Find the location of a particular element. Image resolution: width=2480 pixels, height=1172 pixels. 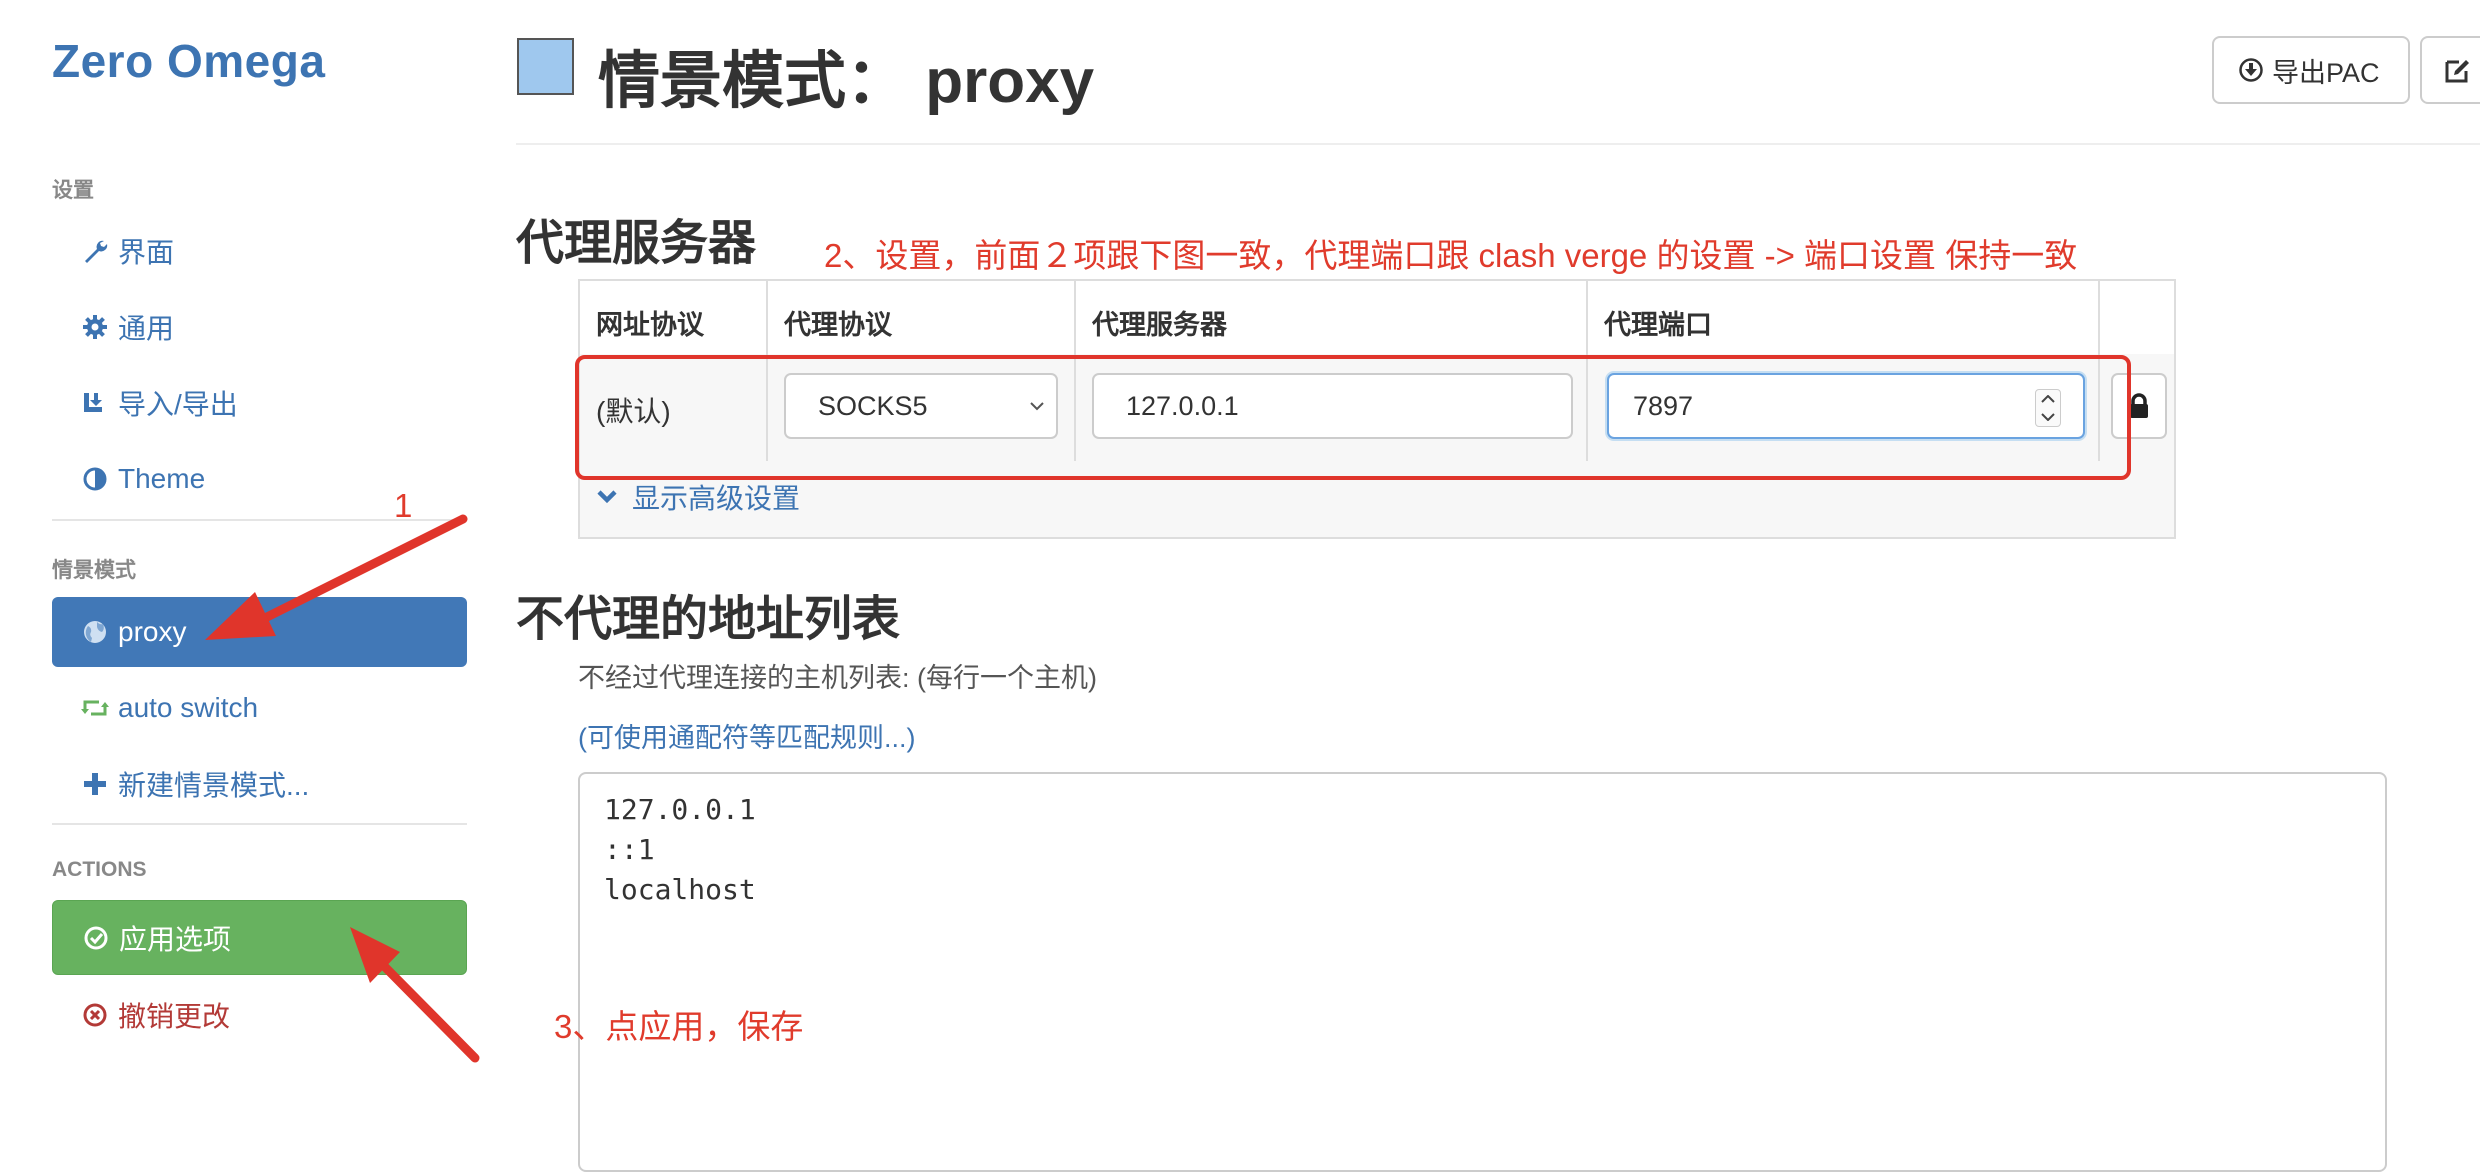

sidebar-item-label: 通用 is located at coordinates (146, 328).